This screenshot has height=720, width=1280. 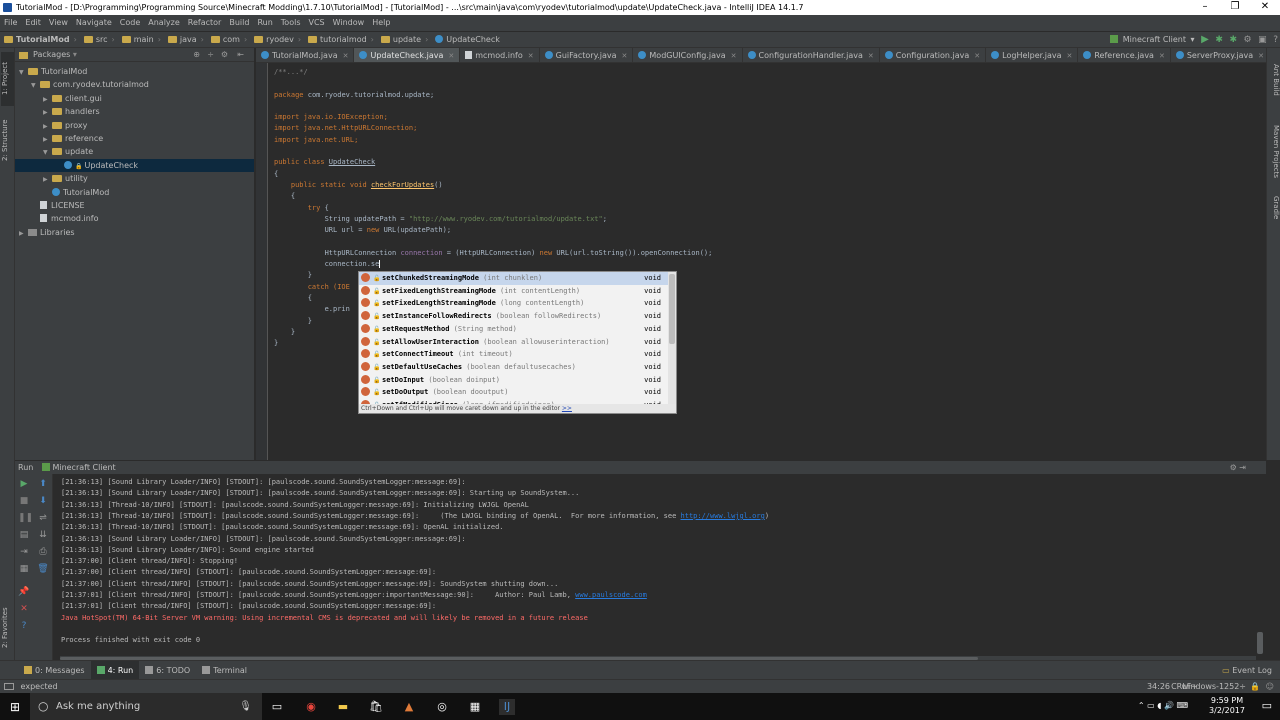 What do you see at coordinates (224, 55) in the screenshot?
I see `gear-icon: ⚙` at bounding box center [224, 55].